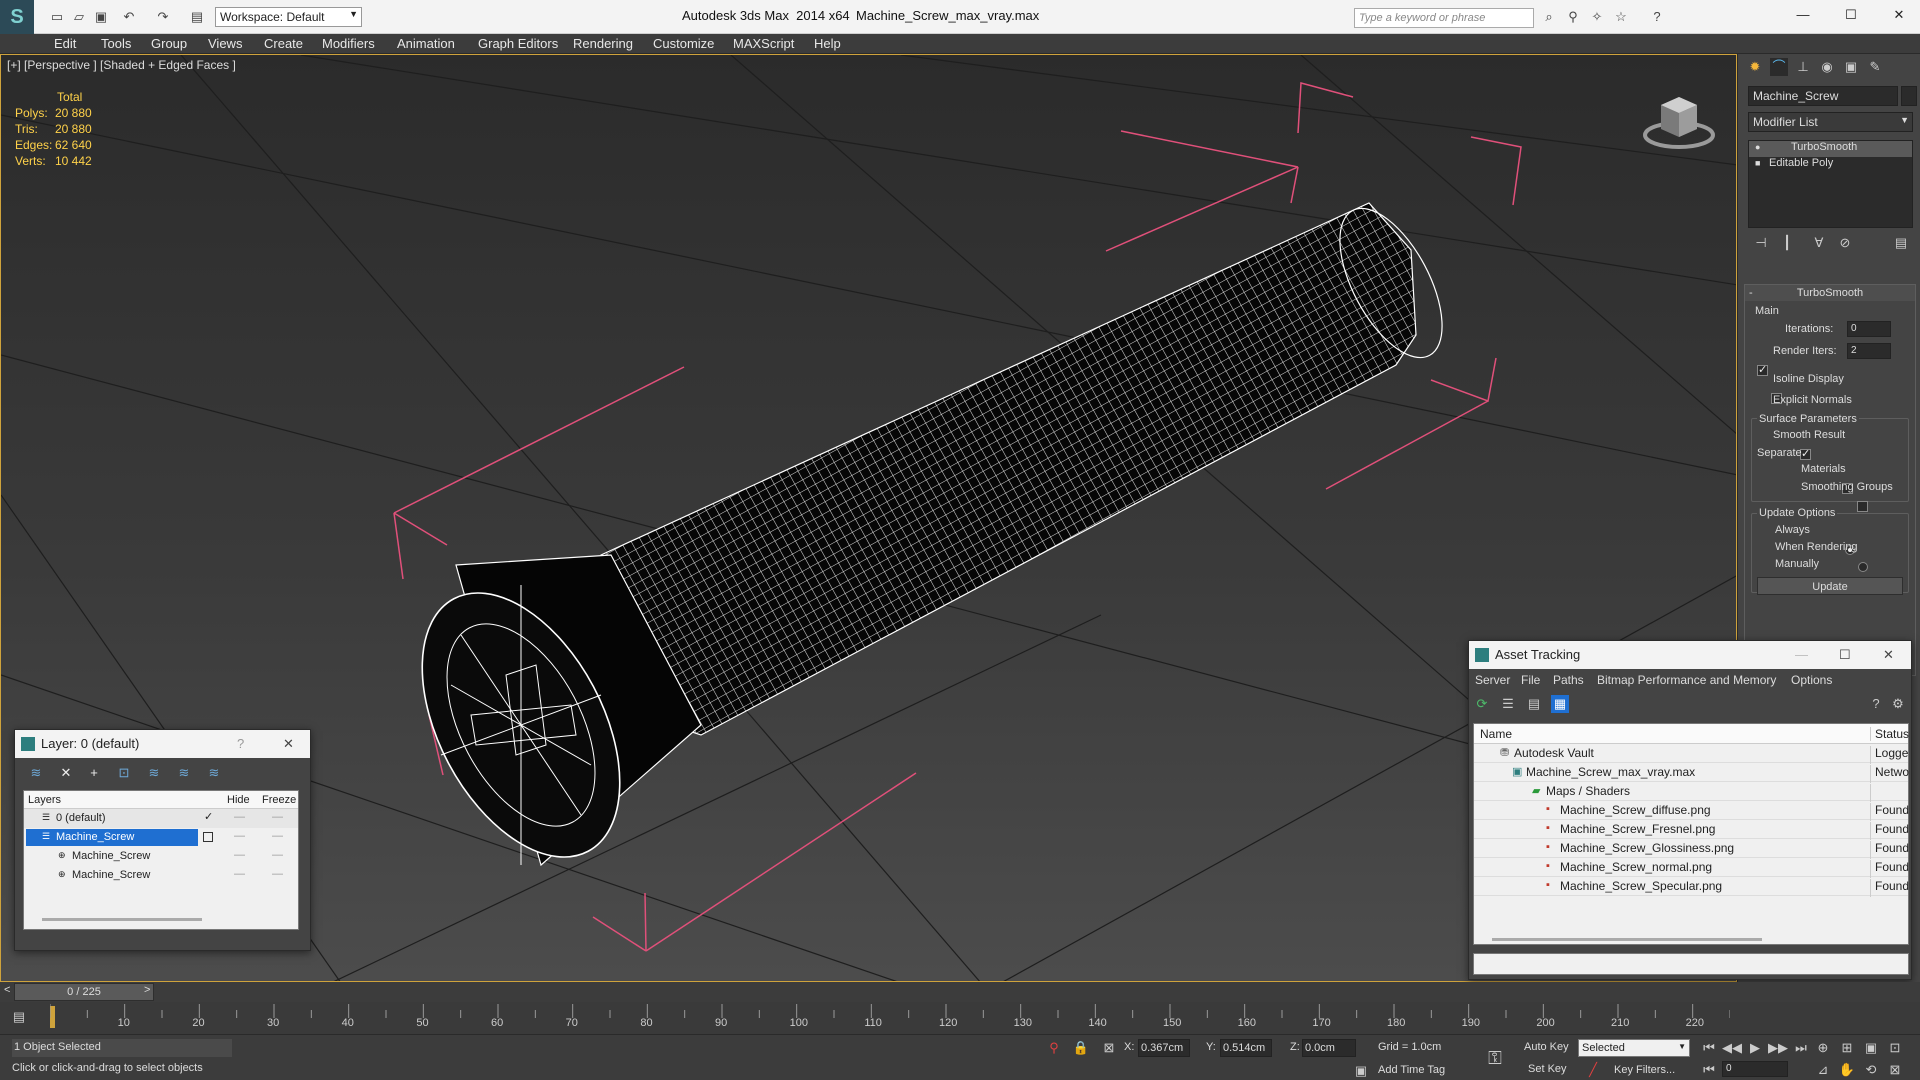  Describe the element at coordinates (1847, 1070) in the screenshot. I see `pan-icon: ✋` at that location.